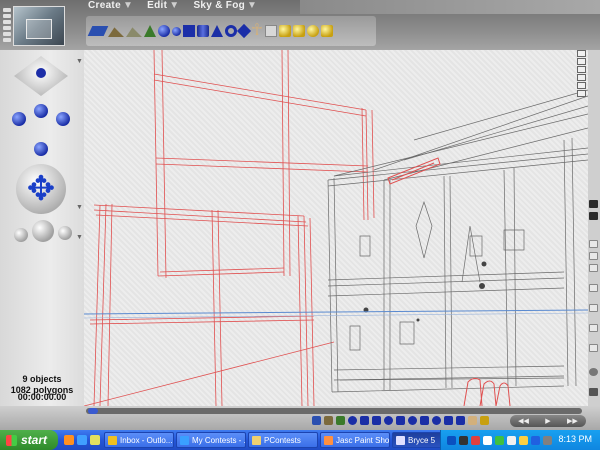 This screenshot has height=450, width=600. I want to click on menu-edit: Edit ▼, so click(163, 5).